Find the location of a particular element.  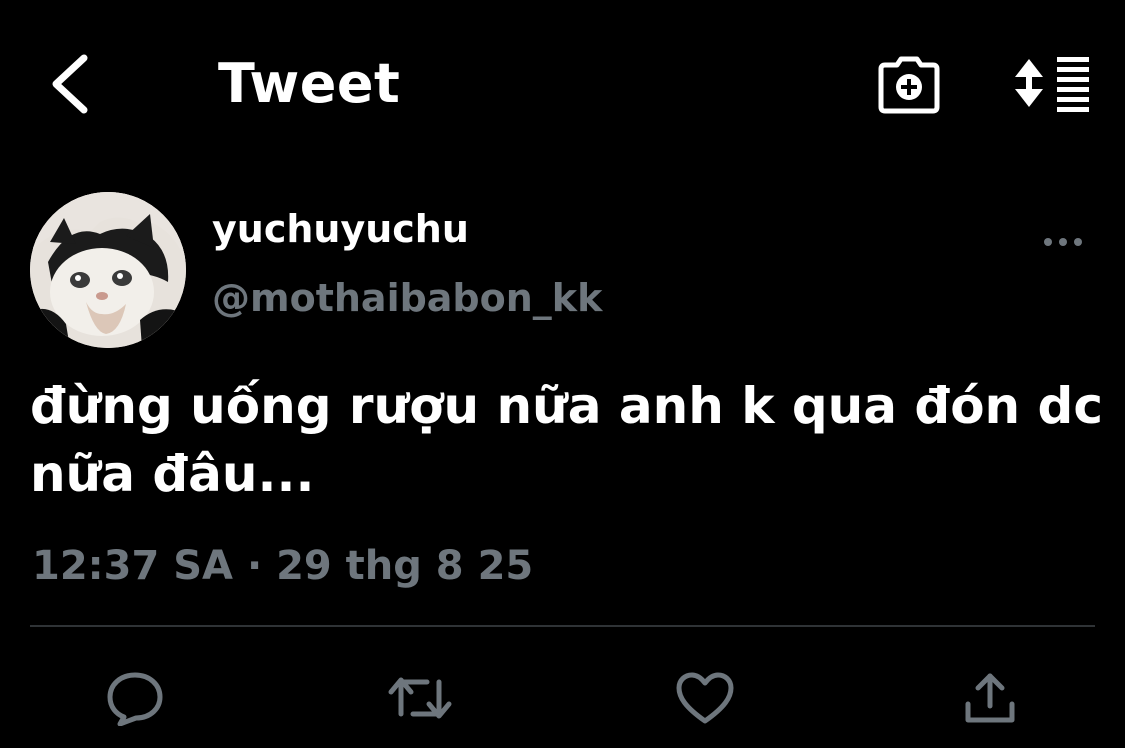

back-button is located at coordinates (70, 84).